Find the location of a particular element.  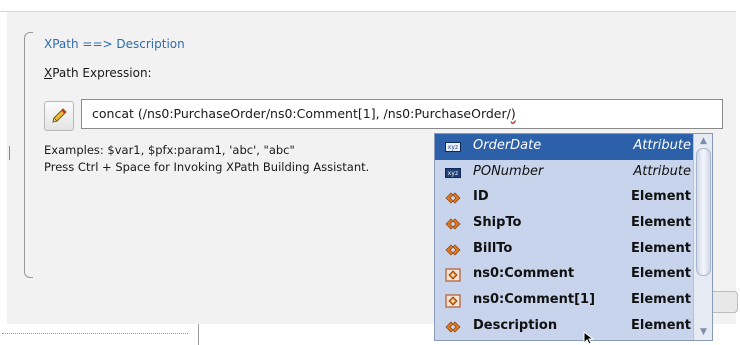

suggestion-item: xyz OrderDate Attribute is located at coordinates (564, 147).